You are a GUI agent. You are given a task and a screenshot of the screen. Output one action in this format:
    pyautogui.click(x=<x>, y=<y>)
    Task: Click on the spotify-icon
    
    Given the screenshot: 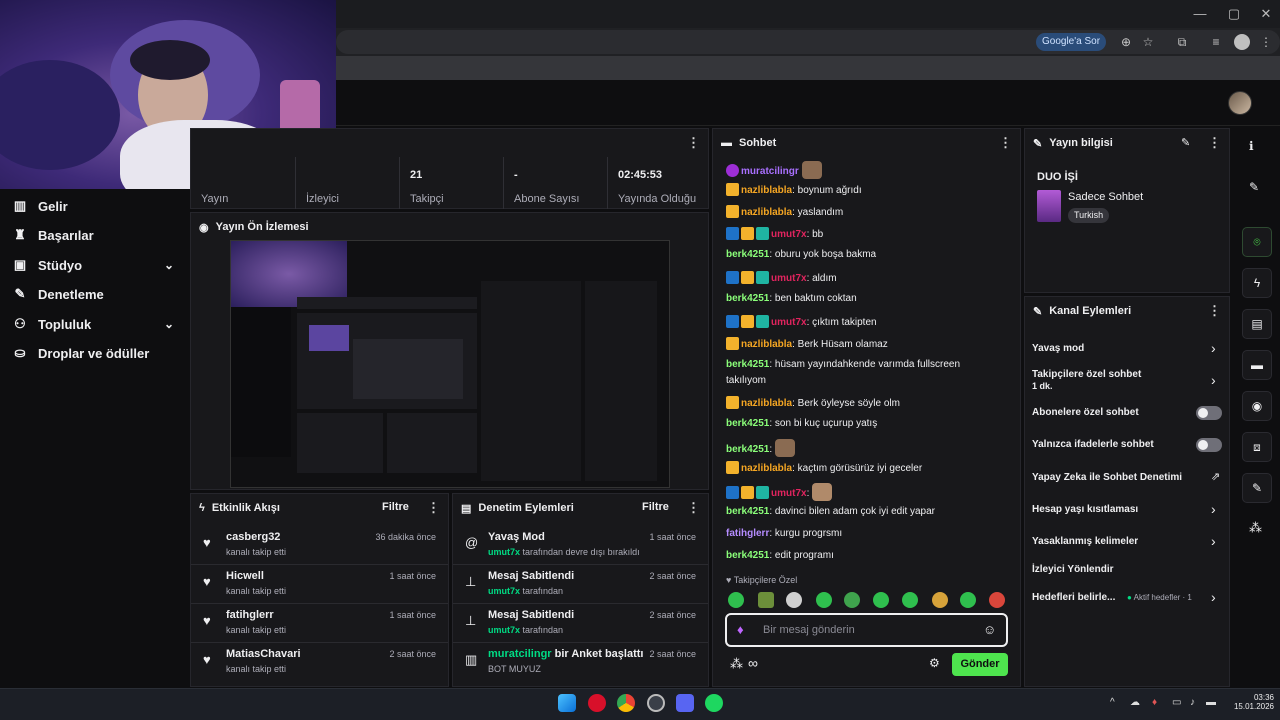 What is the action you would take?
    pyautogui.click(x=714, y=703)
    